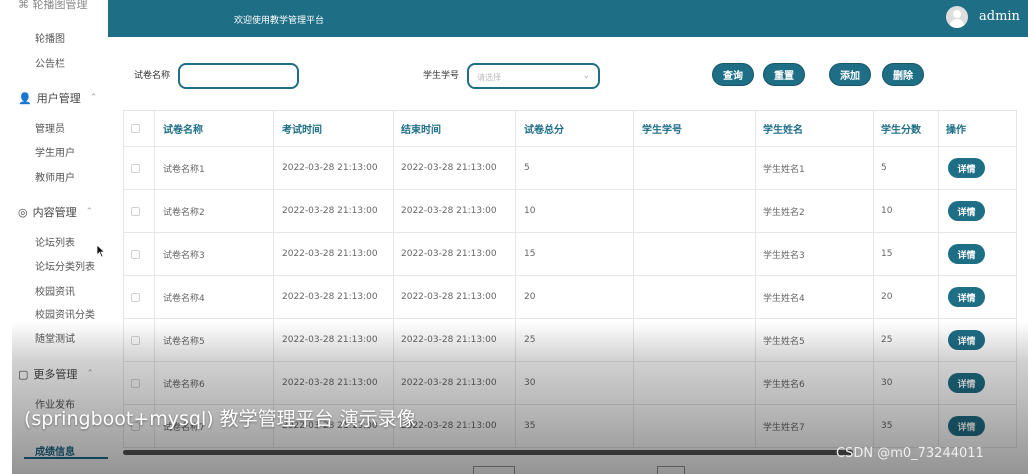 The width and height of the screenshot is (1028, 474). Describe the element at coordinates (50, 127) in the screenshot. I see `sidebar-item-admin: 管理员` at that location.